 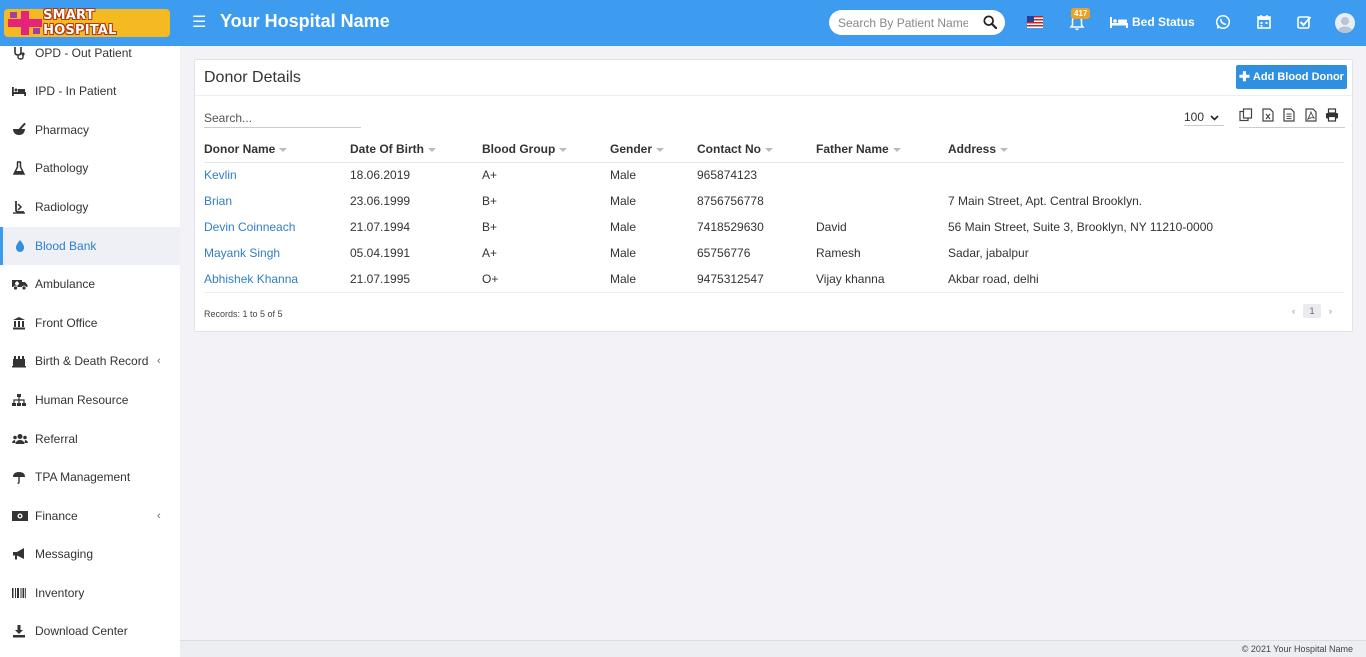 What do you see at coordinates (1289, 115) in the screenshot?
I see `csv-icon` at bounding box center [1289, 115].